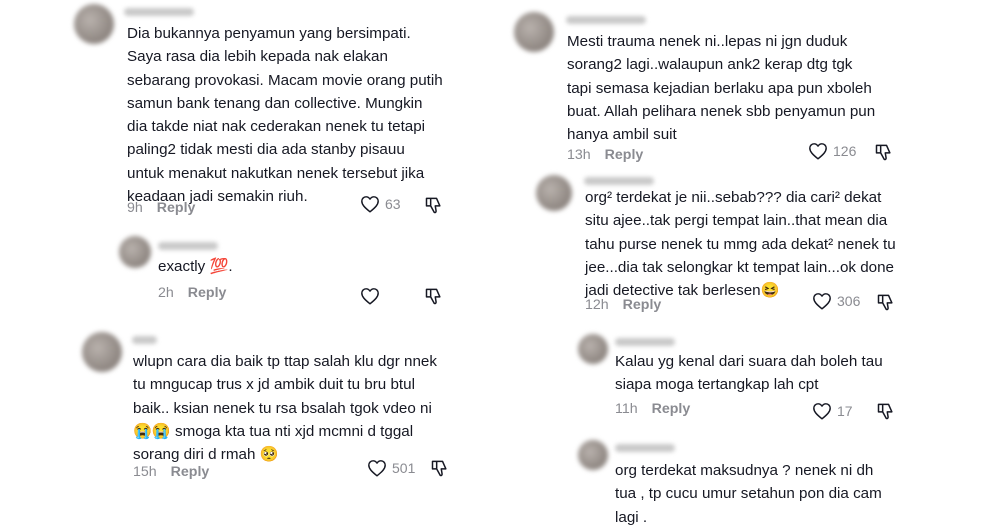 The image size is (1000, 529). Describe the element at coordinates (849, 301) in the screenshot. I see `like-count: 306` at that location.